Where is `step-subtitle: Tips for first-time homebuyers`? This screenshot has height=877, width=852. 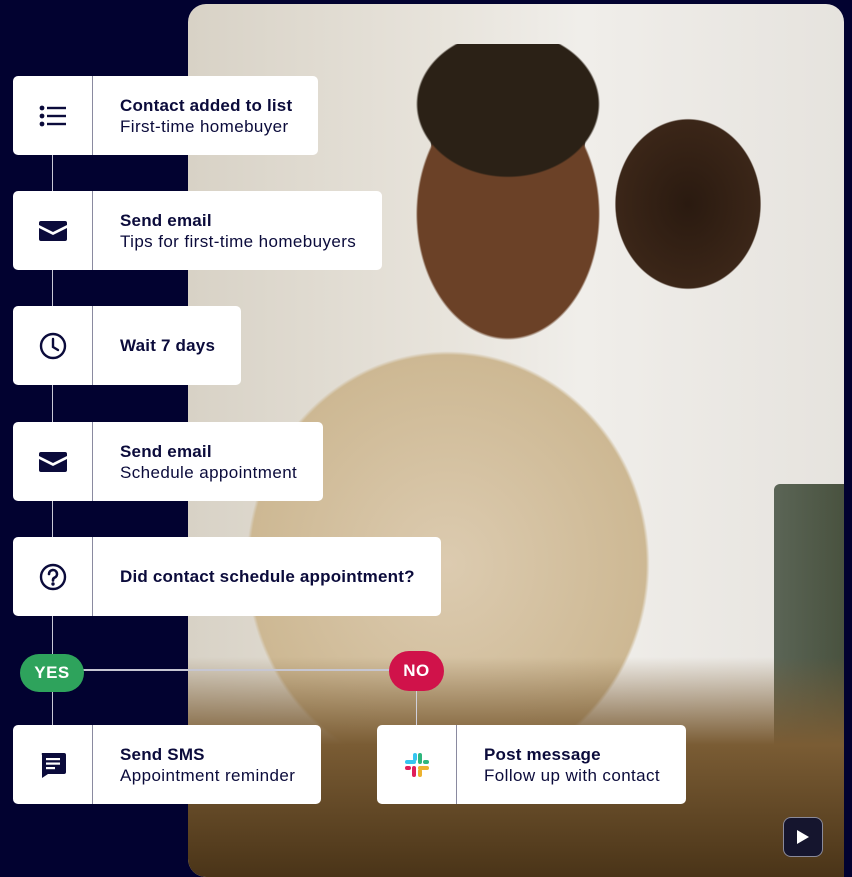
step-subtitle: Tips for first-time homebuyers is located at coordinates (238, 241).